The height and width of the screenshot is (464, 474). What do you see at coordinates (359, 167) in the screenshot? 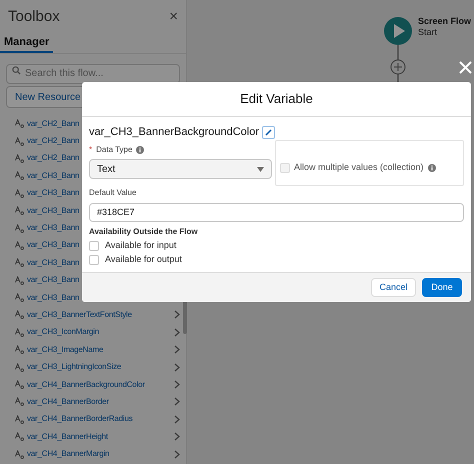
I see `checkbox-label: Allow multiple values (collection)` at bounding box center [359, 167].